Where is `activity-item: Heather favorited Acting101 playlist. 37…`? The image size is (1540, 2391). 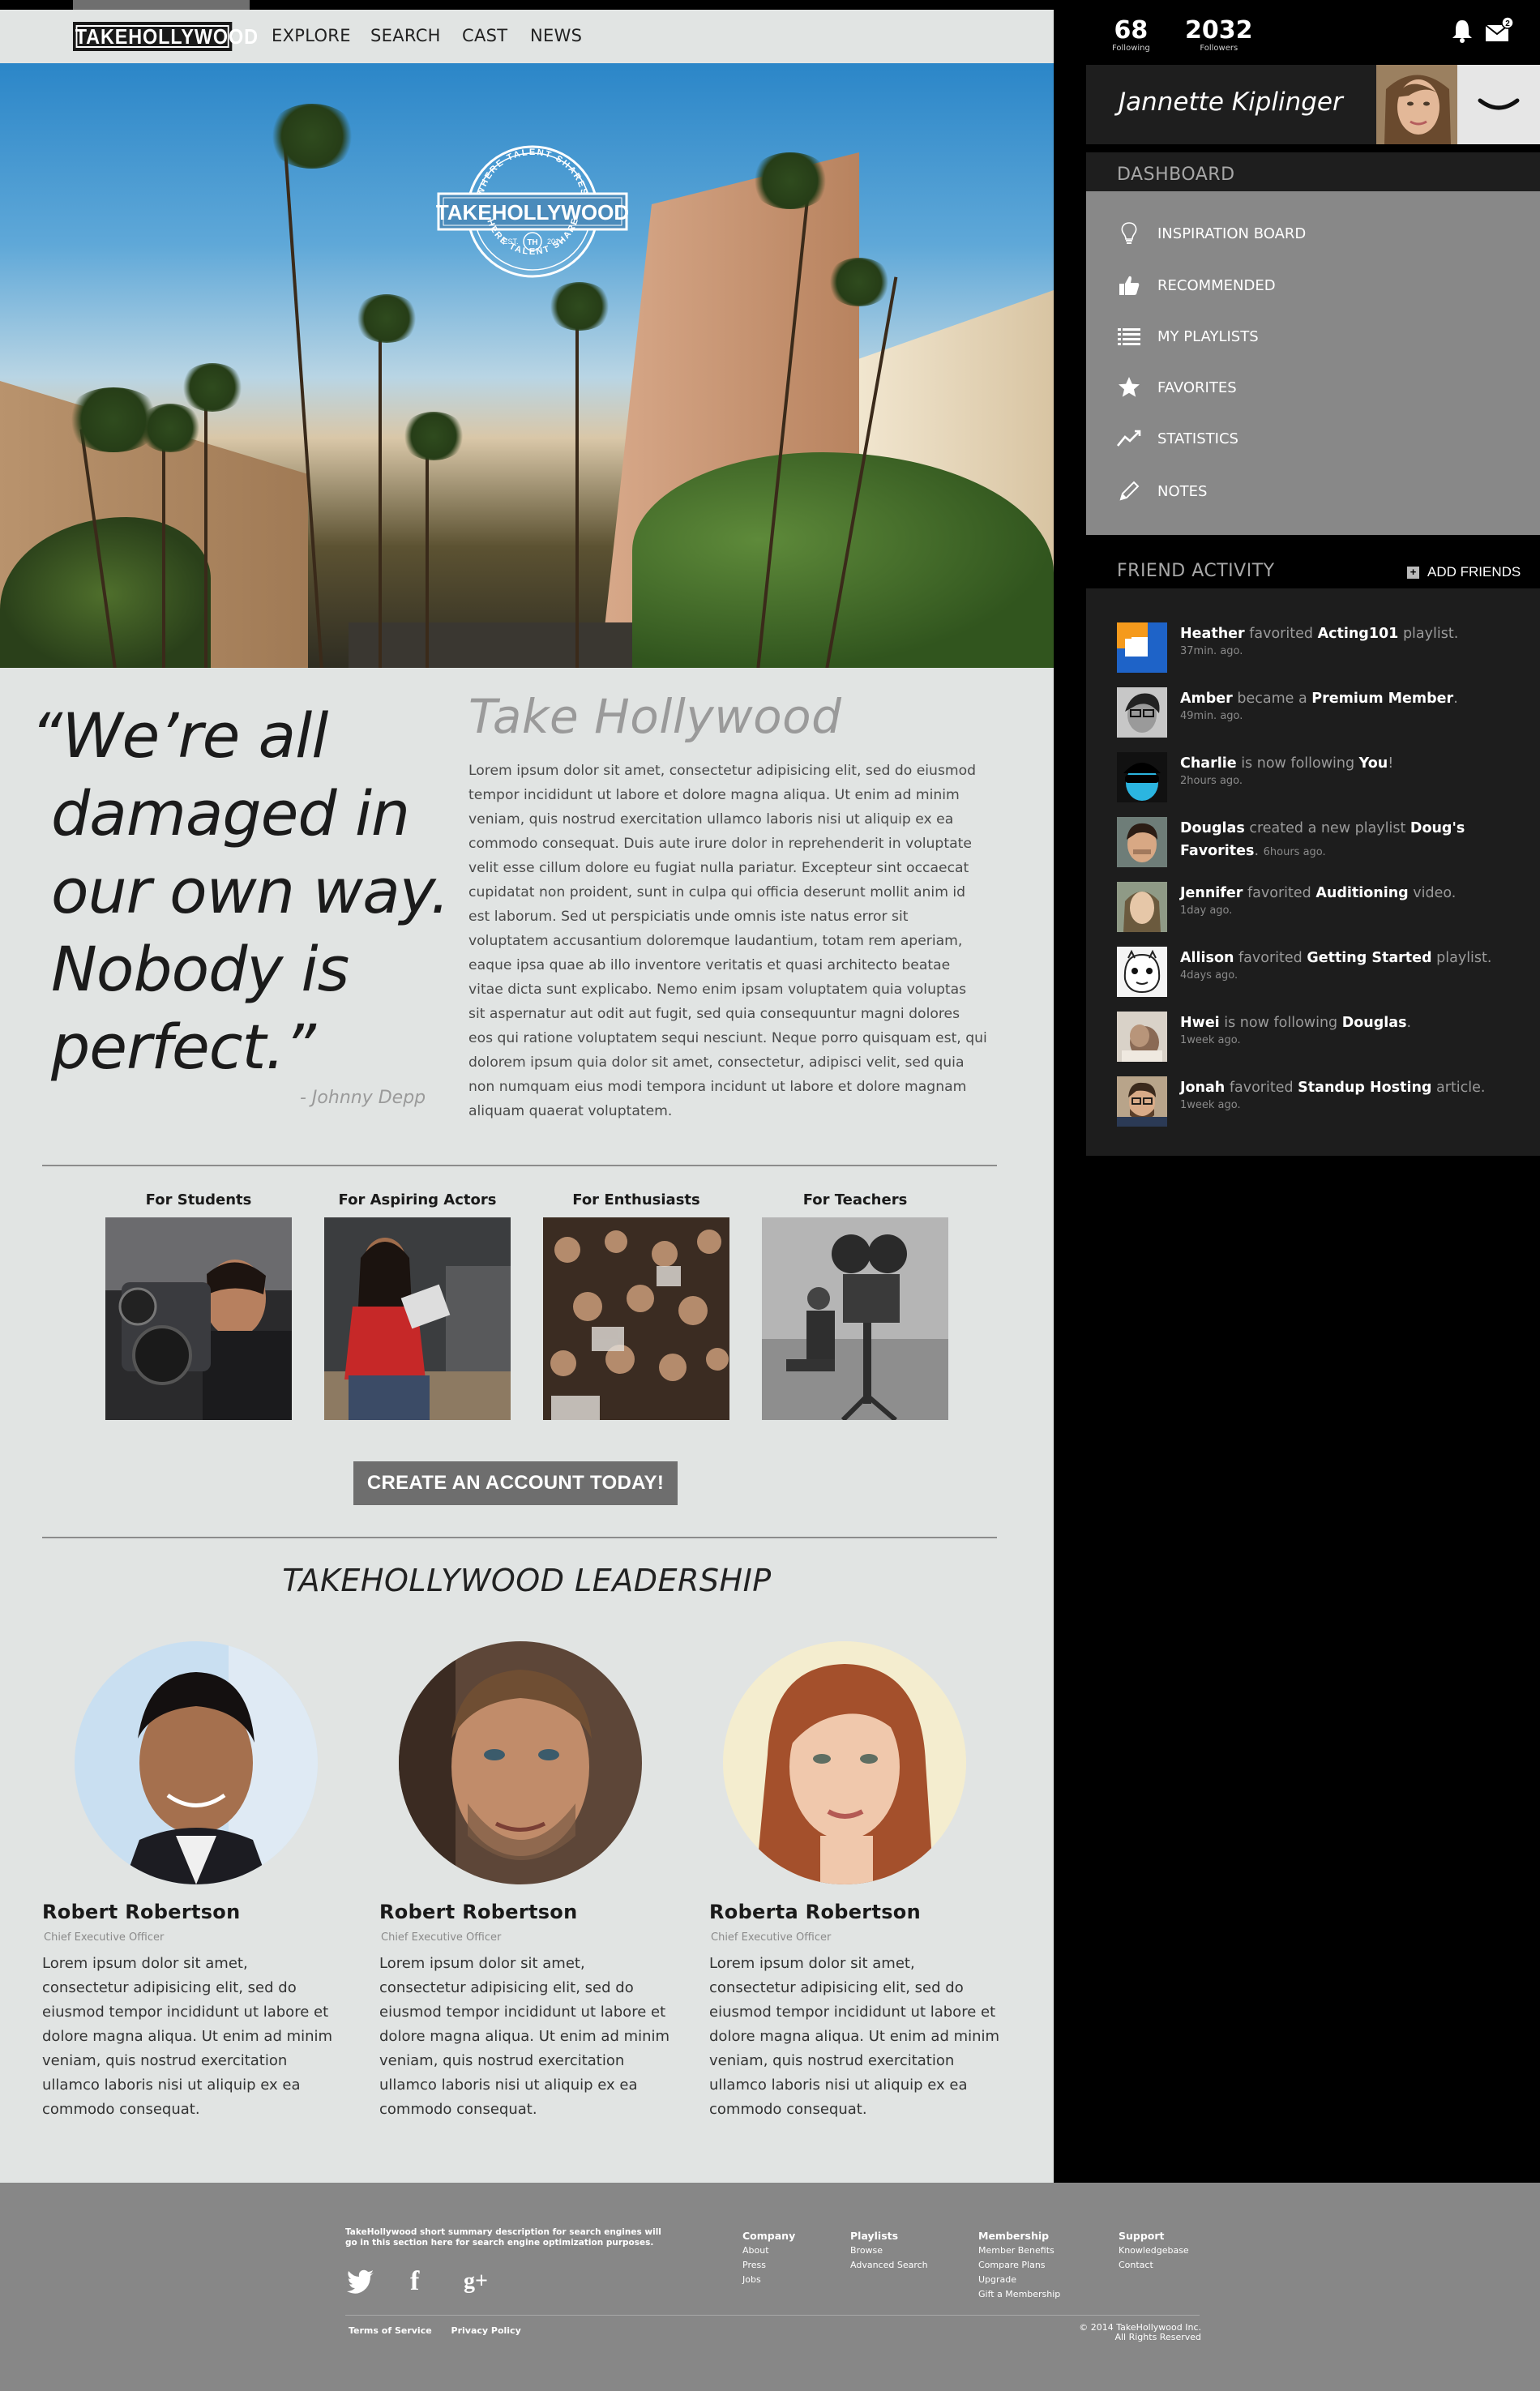
activity-item: Heather favorited Acting101 playlist. 37… is located at coordinates (1323, 647).